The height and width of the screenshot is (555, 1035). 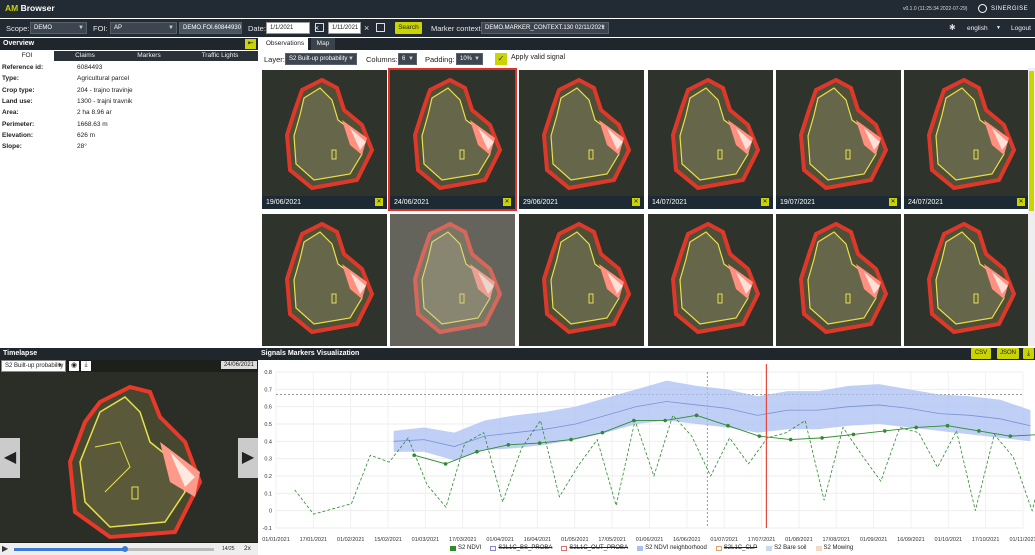 What do you see at coordinates (210, 28) in the screenshot?
I see `foi-id-field: DEMO.FOI.608449300` at bounding box center [210, 28].